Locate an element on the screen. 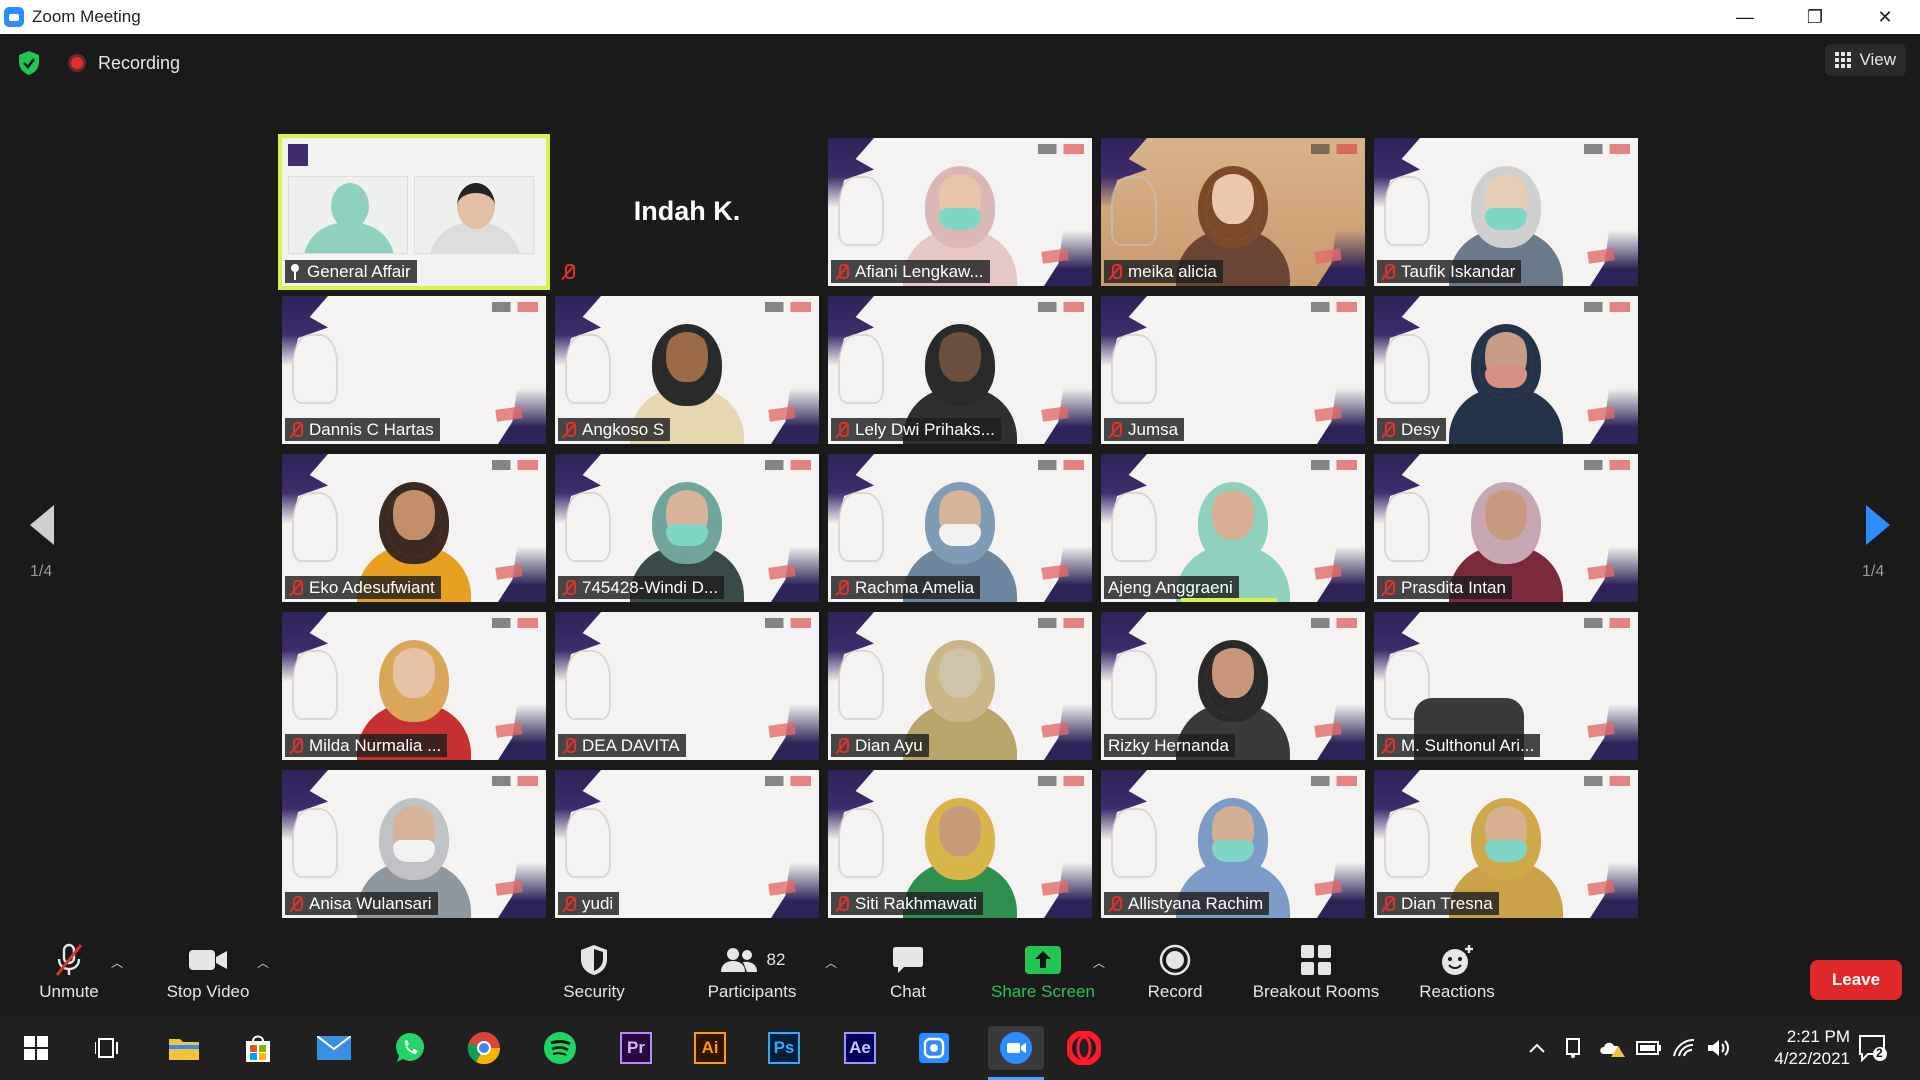 The image size is (1920, 1080). next-page-arrow-icon is located at coordinates (1878, 525).